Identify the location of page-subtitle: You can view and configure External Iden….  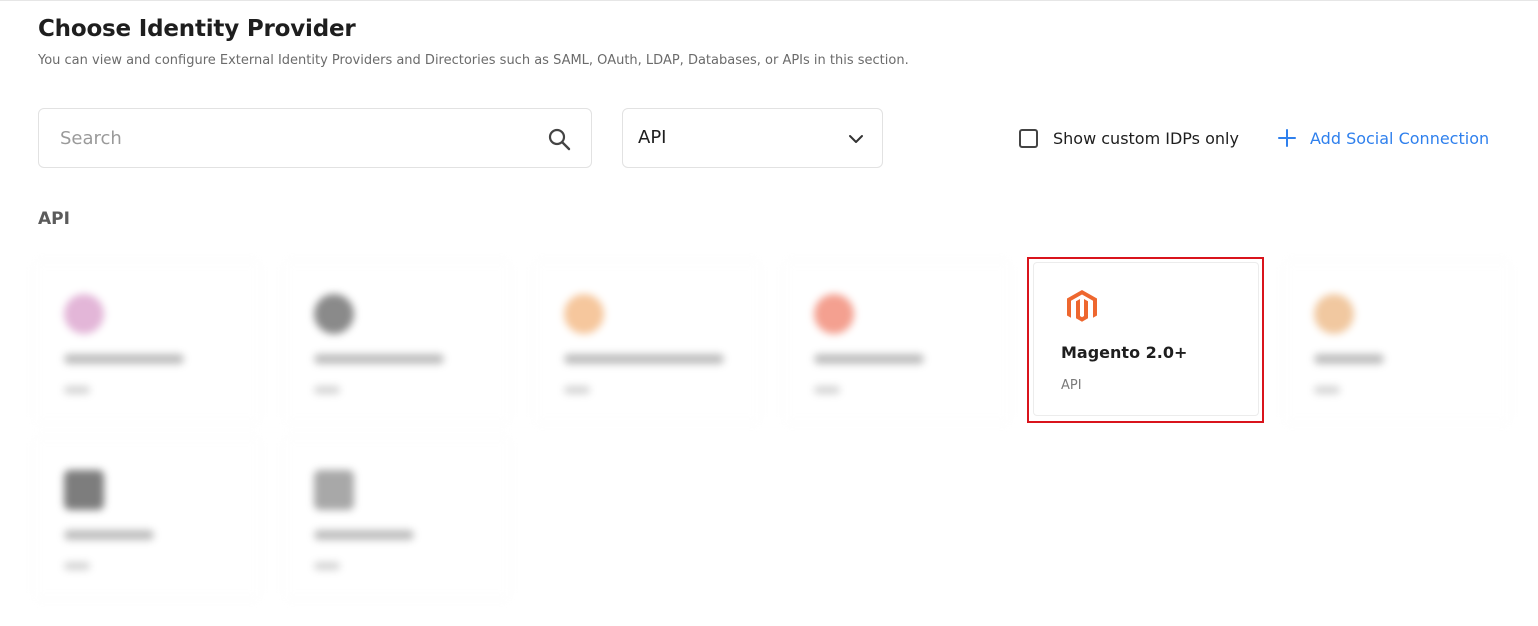
(473, 60).